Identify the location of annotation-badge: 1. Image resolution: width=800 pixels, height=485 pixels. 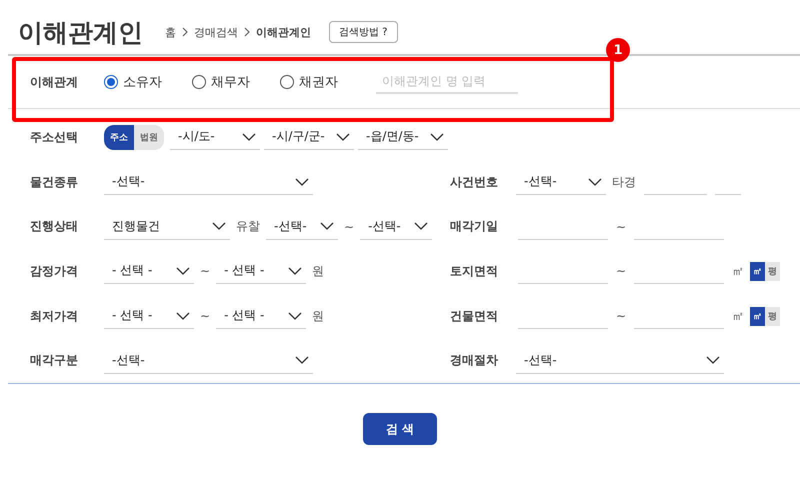
(618, 50).